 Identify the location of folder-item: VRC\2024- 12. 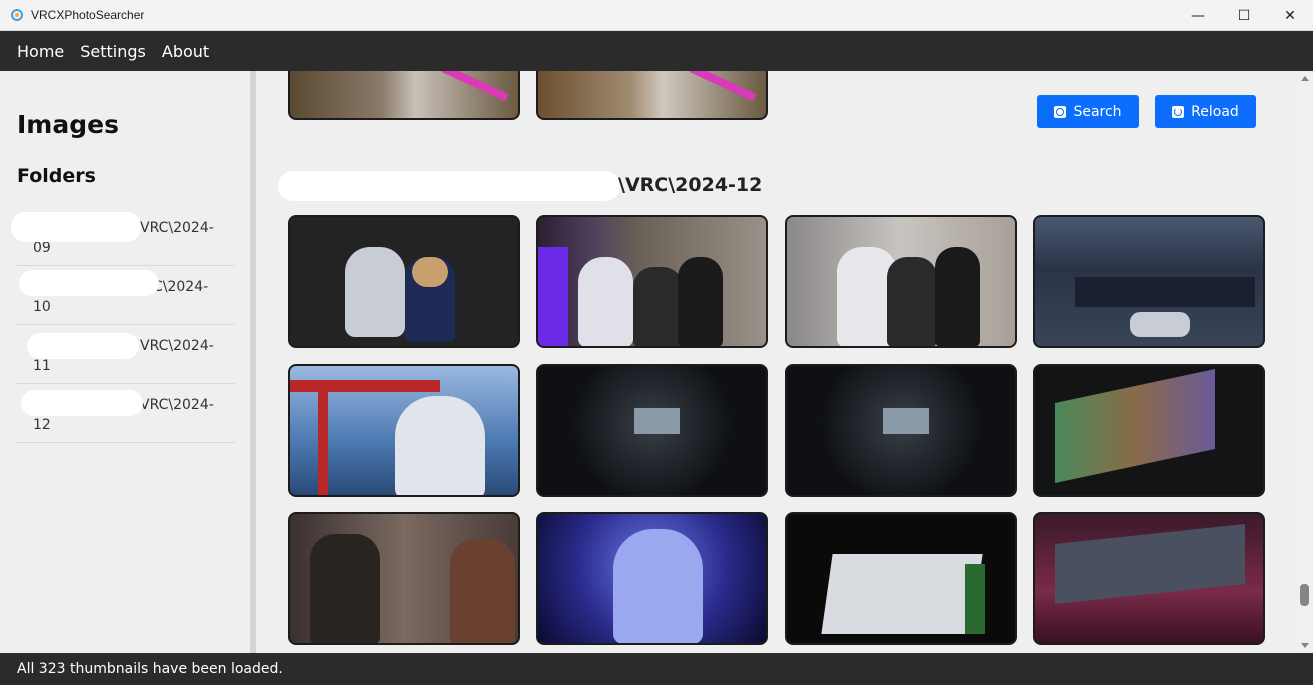
(126, 413).